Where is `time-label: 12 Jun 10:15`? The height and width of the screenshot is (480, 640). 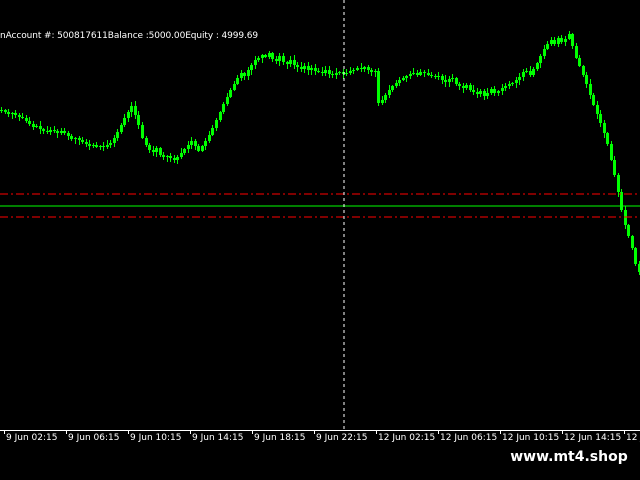 time-label: 12 Jun 10:15 is located at coordinates (531, 438).